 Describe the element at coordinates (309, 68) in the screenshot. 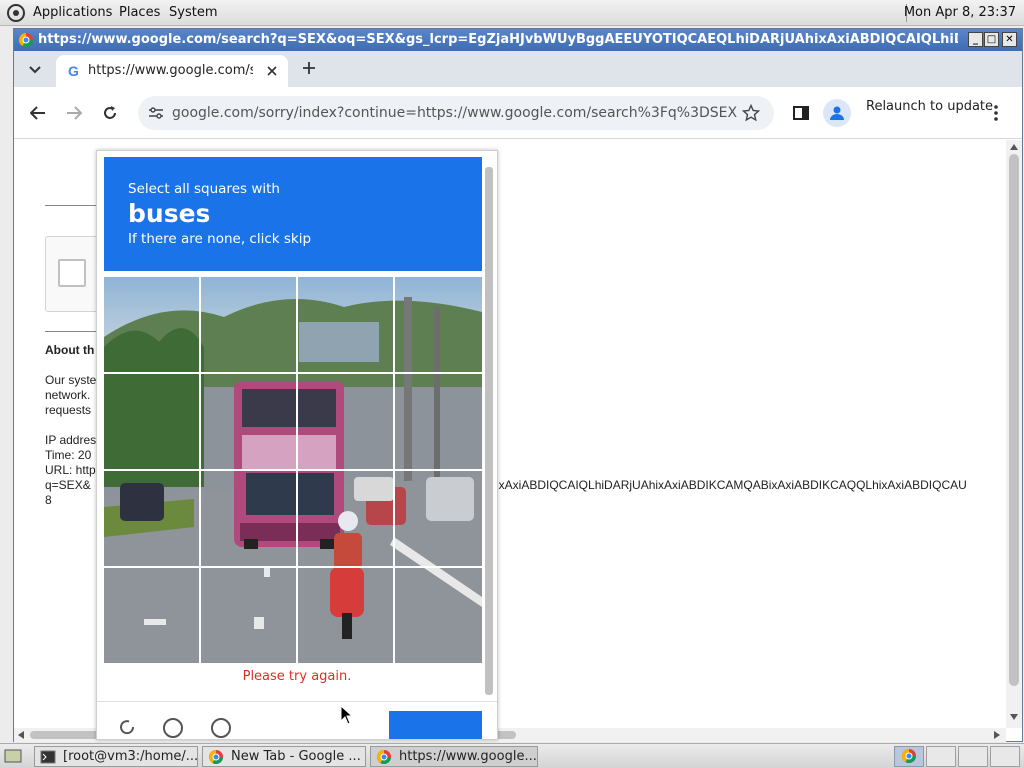

I see `new-tab-icon` at that location.